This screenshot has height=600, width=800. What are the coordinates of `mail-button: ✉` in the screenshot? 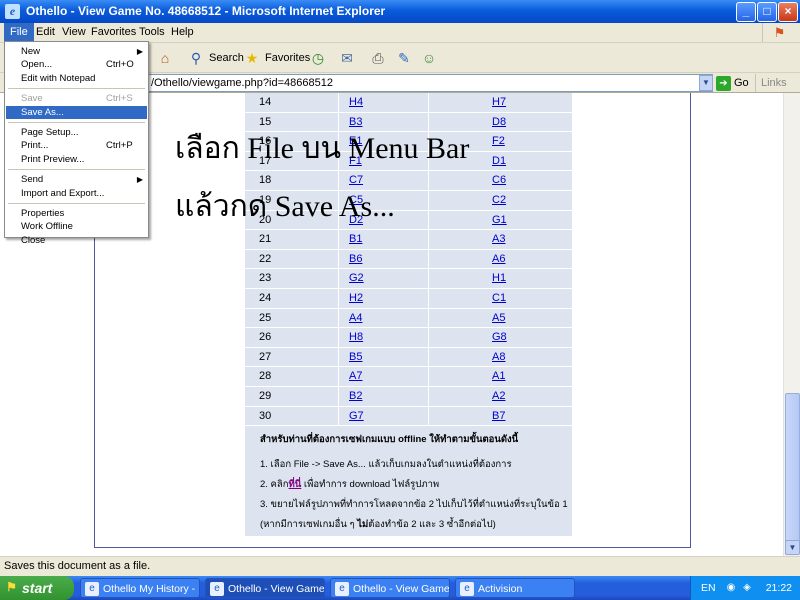 It's located at (347, 58).